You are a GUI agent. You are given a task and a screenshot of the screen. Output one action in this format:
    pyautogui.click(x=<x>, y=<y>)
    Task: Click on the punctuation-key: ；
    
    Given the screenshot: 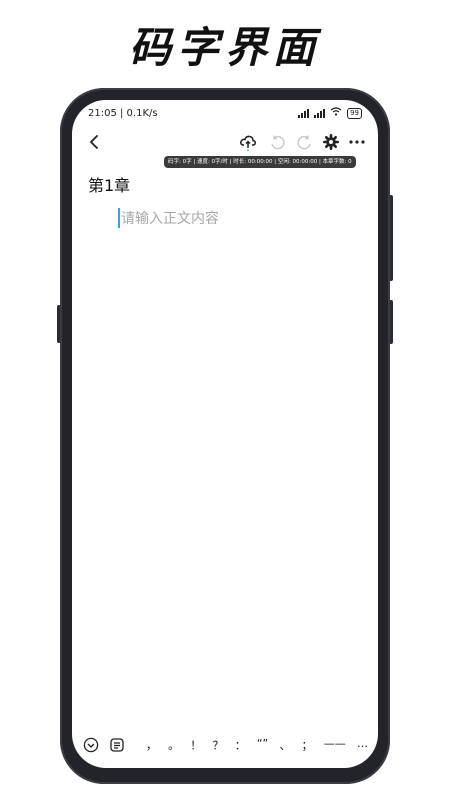 What is the action you would take?
    pyautogui.click(x=307, y=745)
    